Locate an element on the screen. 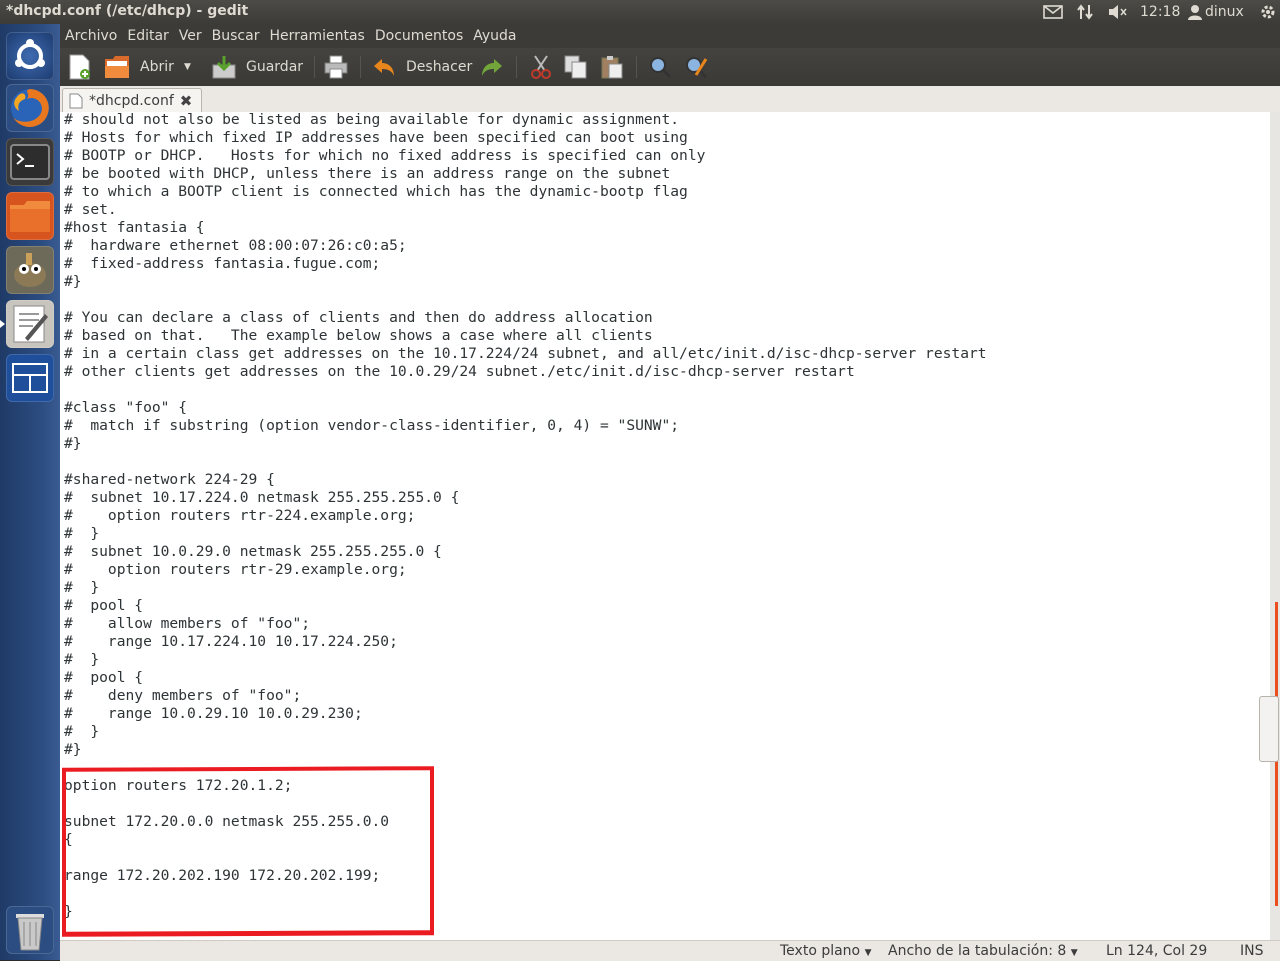  menu-herramientas: Herramientas is located at coordinates (316, 36).